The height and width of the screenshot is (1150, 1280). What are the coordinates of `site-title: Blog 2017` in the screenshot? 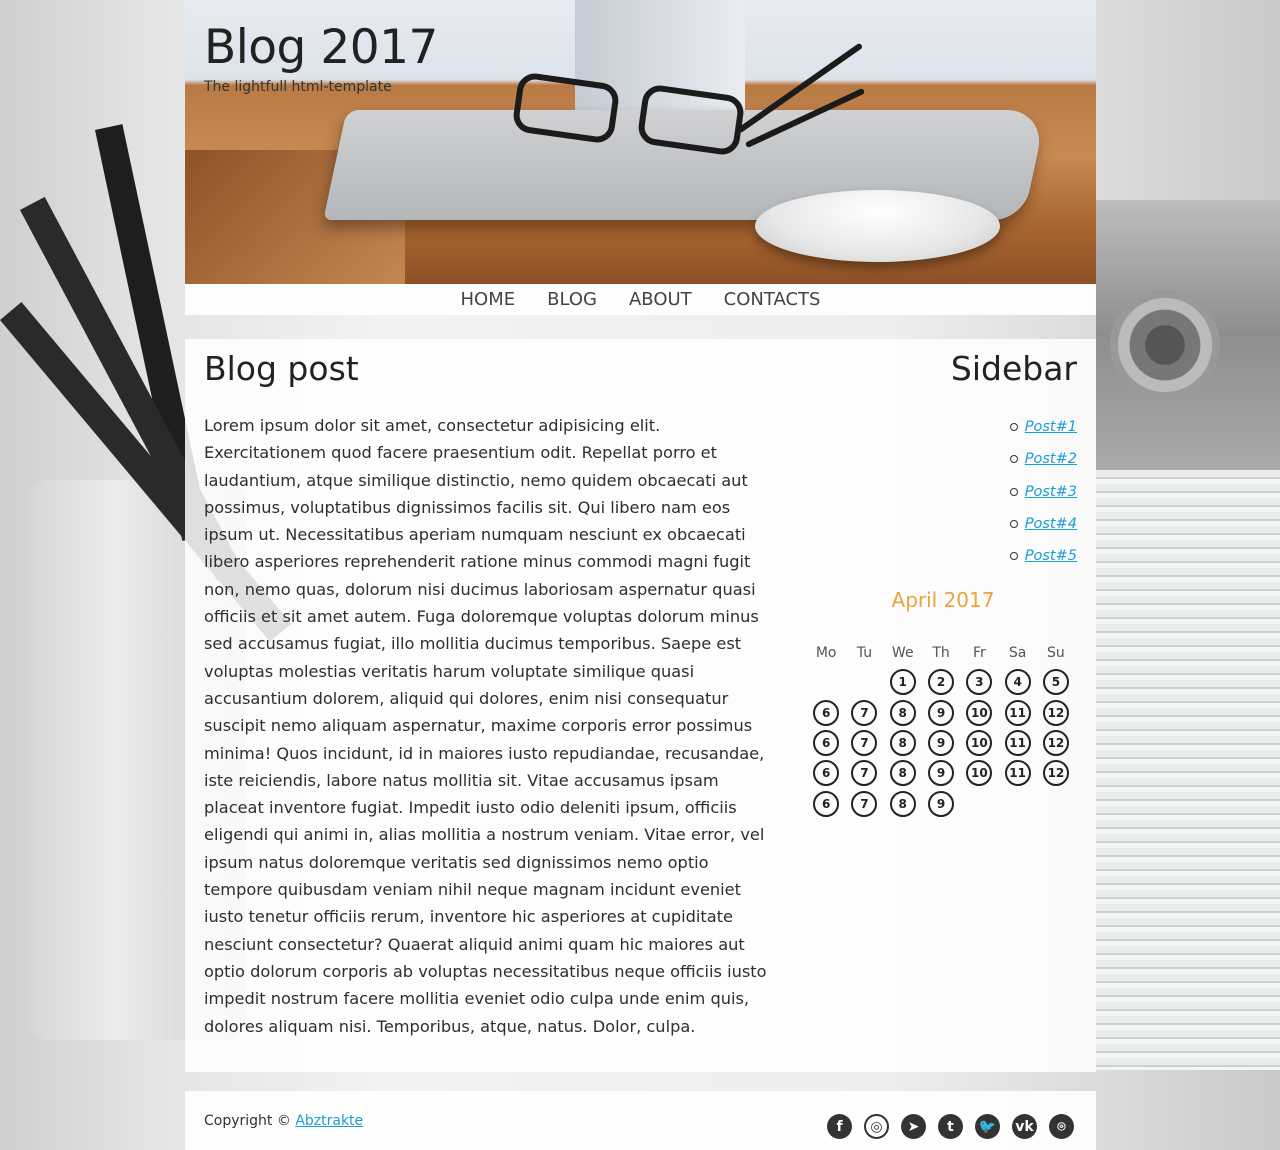 It's located at (321, 47).